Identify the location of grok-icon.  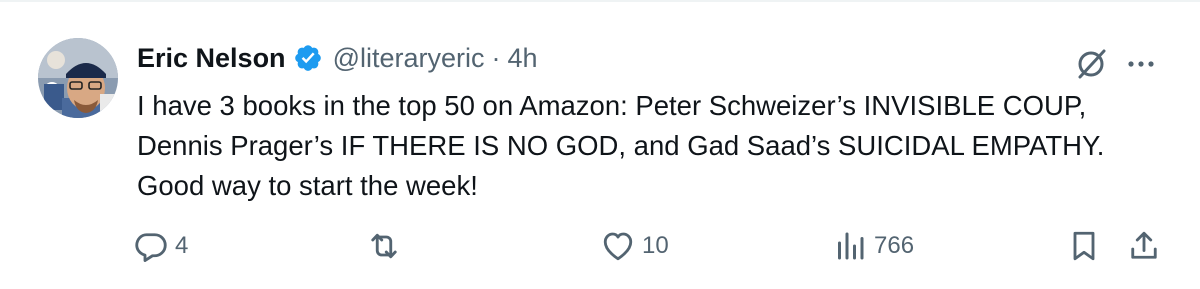
(1091, 64).